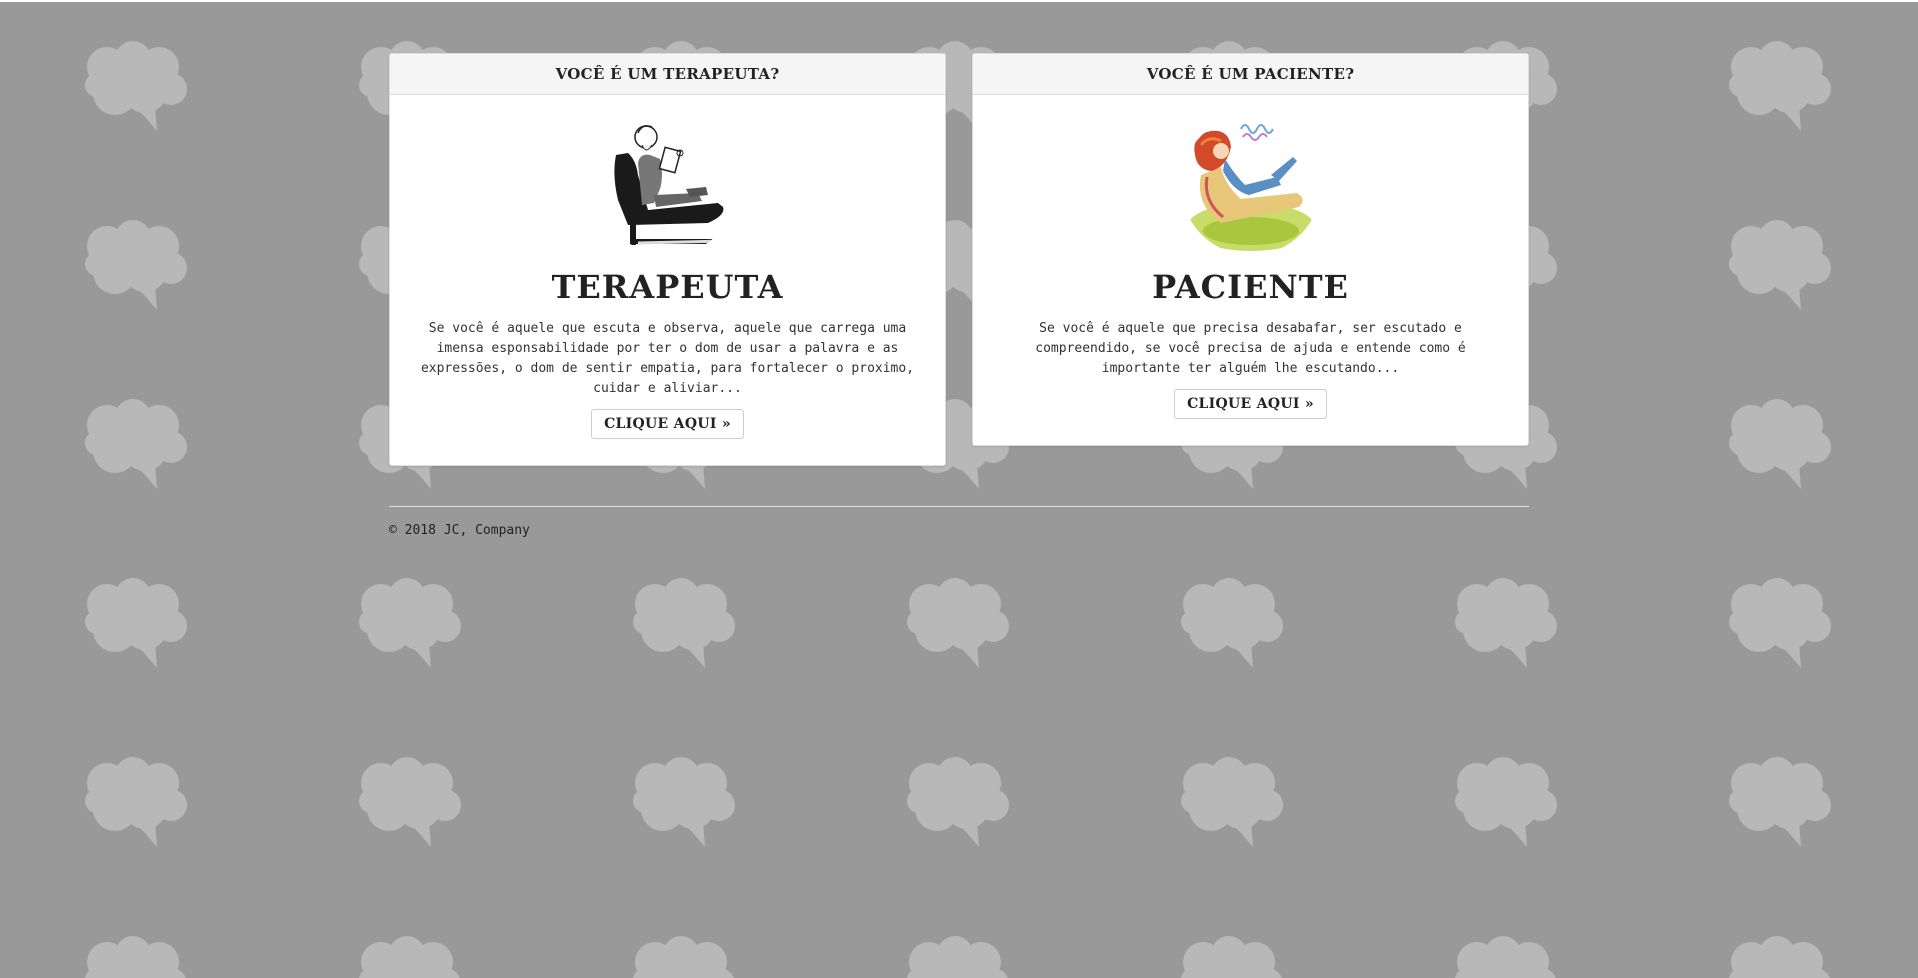 This screenshot has height=978, width=1918. I want to click on patient-card-header: VOCÊ É UM PACIENTE?, so click(1250, 74).